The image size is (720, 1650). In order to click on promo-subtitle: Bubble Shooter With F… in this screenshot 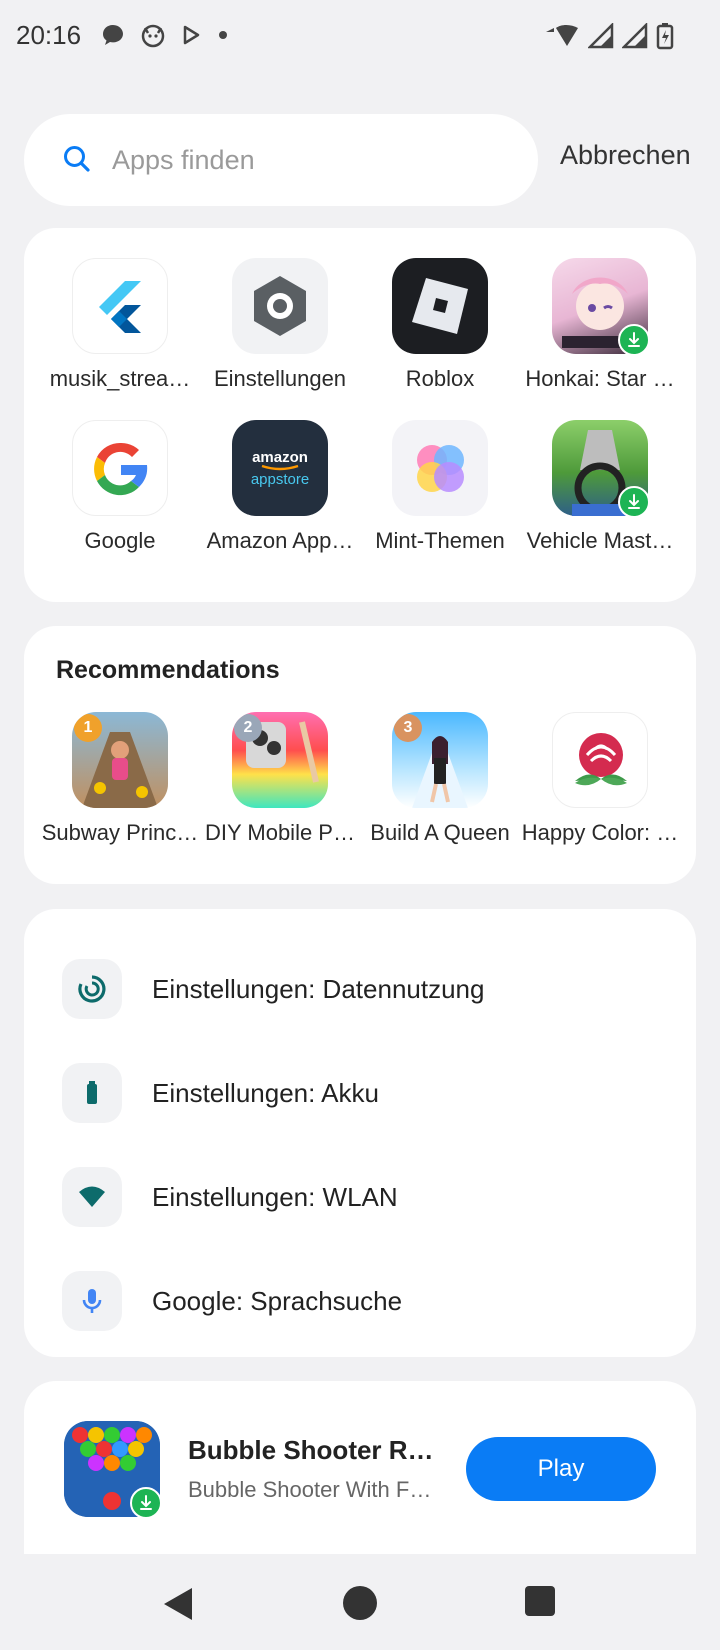, I will do `click(310, 1489)`.